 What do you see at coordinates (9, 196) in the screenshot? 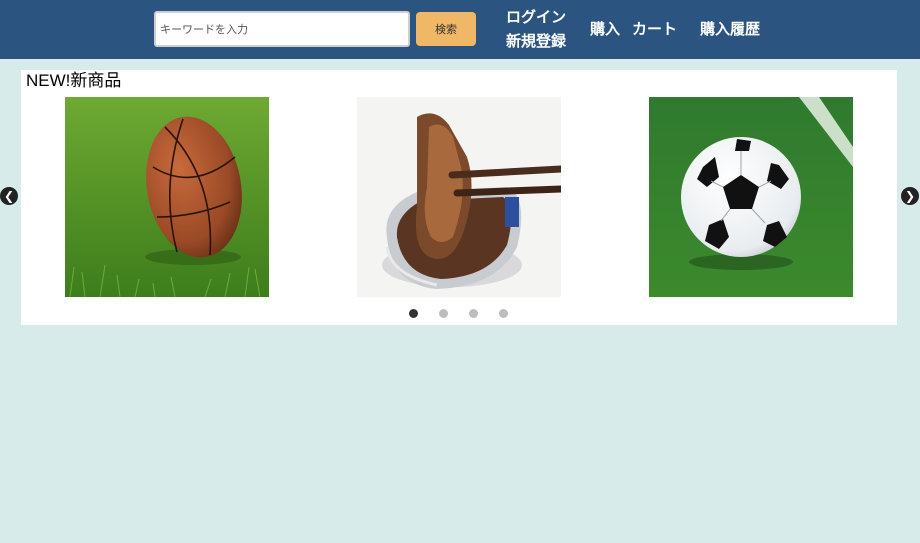
I see `chevron-left-icon: ❮` at bounding box center [9, 196].